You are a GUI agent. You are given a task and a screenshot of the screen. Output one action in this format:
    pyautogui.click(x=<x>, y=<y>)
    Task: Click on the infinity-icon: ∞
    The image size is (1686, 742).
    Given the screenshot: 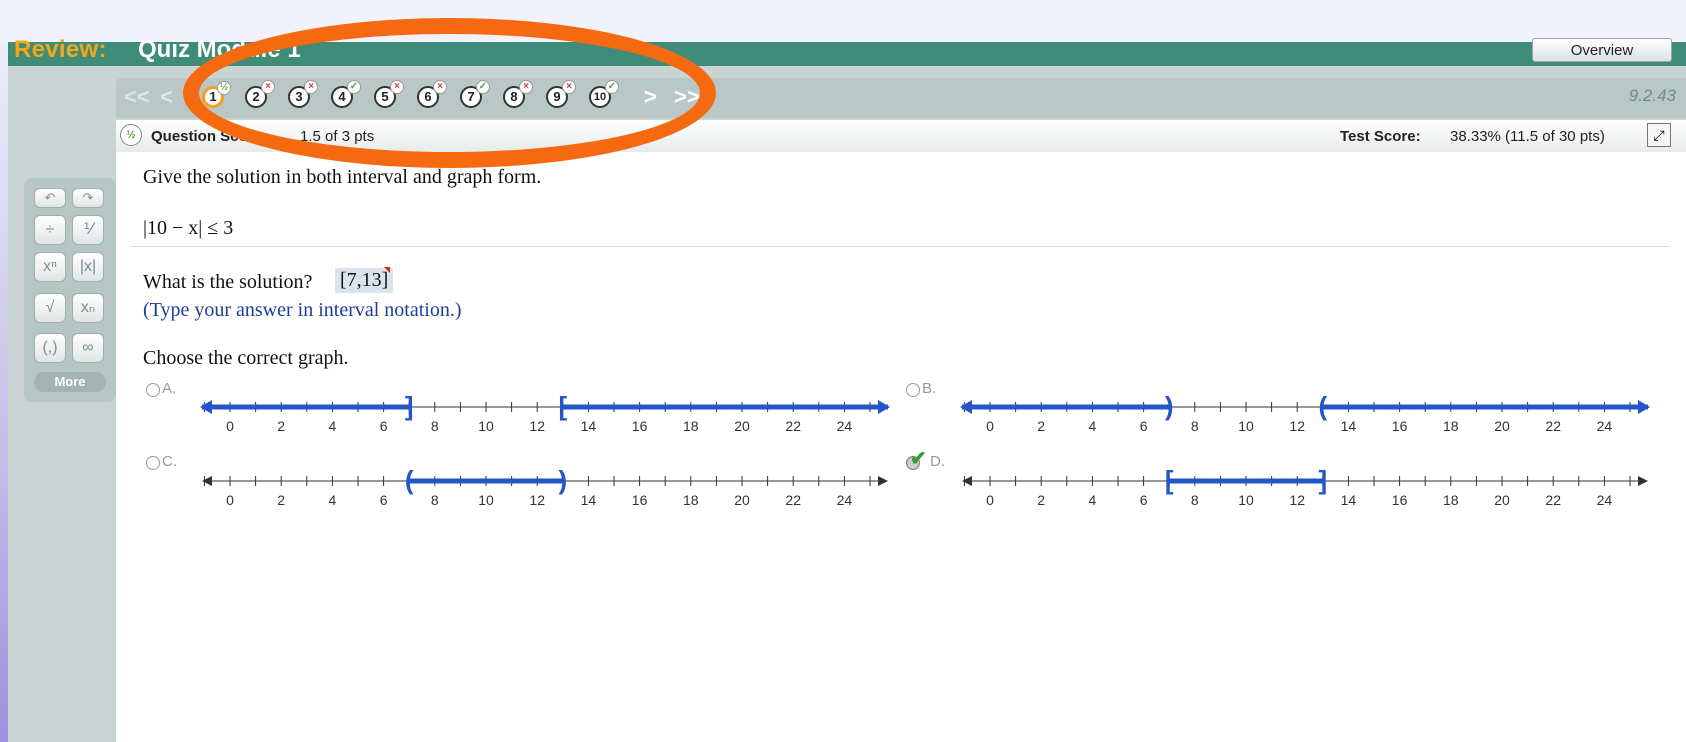 What is the action you would take?
    pyautogui.click(x=88, y=348)
    